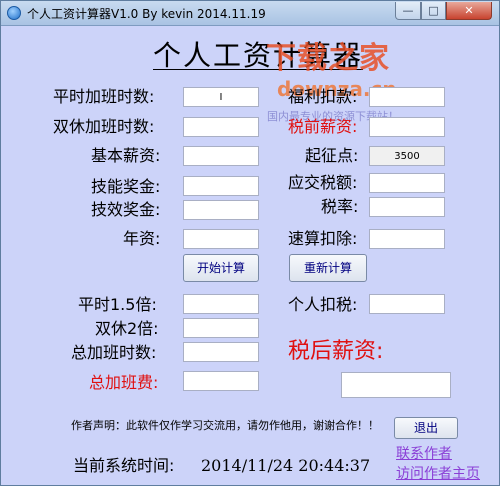 The height and width of the screenshot is (486, 500). What do you see at coordinates (328, 268) in the screenshot?
I see `reset-button: 重新计算` at bounding box center [328, 268].